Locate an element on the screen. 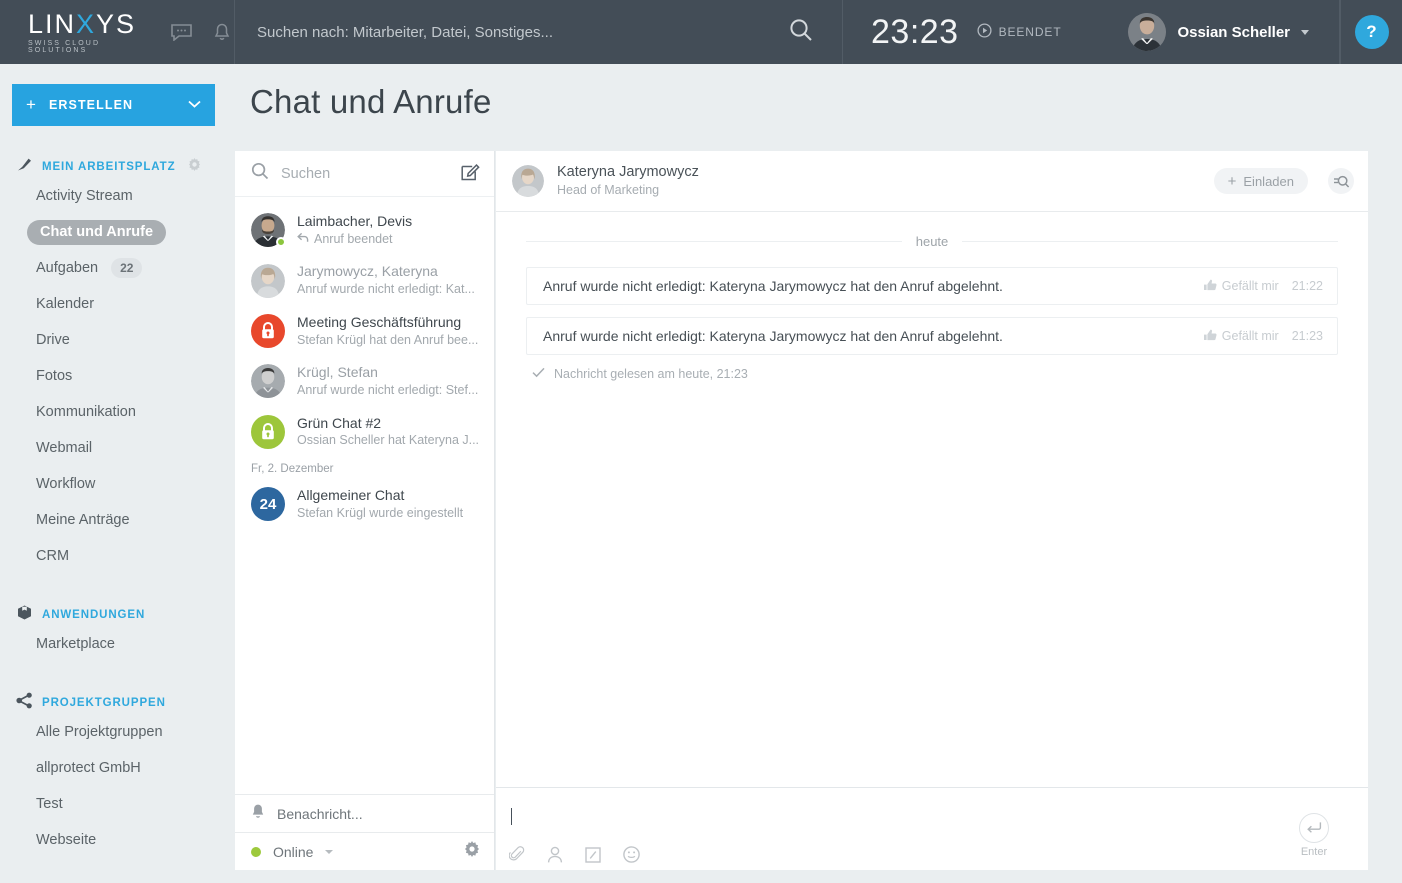 This screenshot has height=883, width=1402. filter-search-icon is located at coordinates (1341, 181).